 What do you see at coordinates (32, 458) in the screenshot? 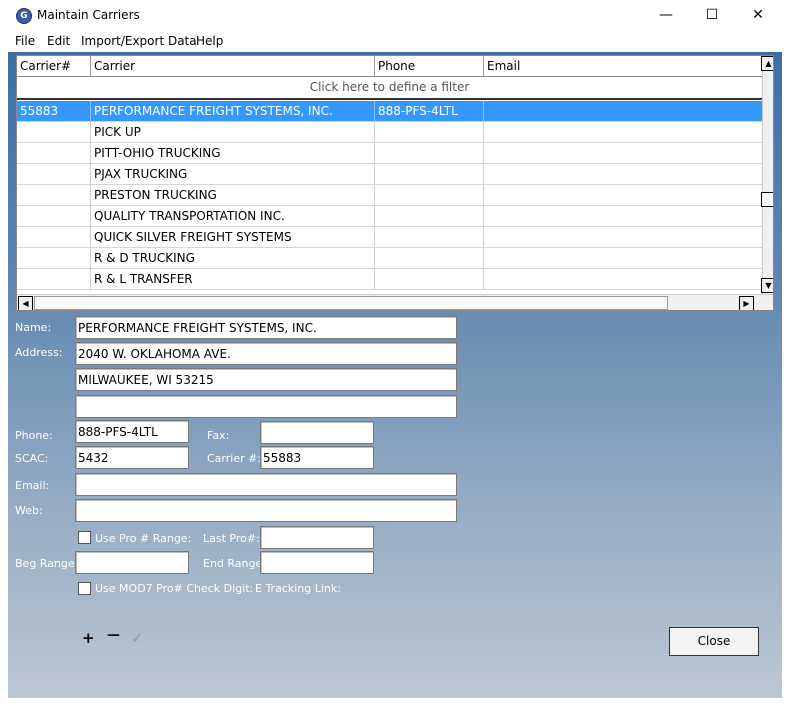
I see `scac-label: SCAC:` at bounding box center [32, 458].